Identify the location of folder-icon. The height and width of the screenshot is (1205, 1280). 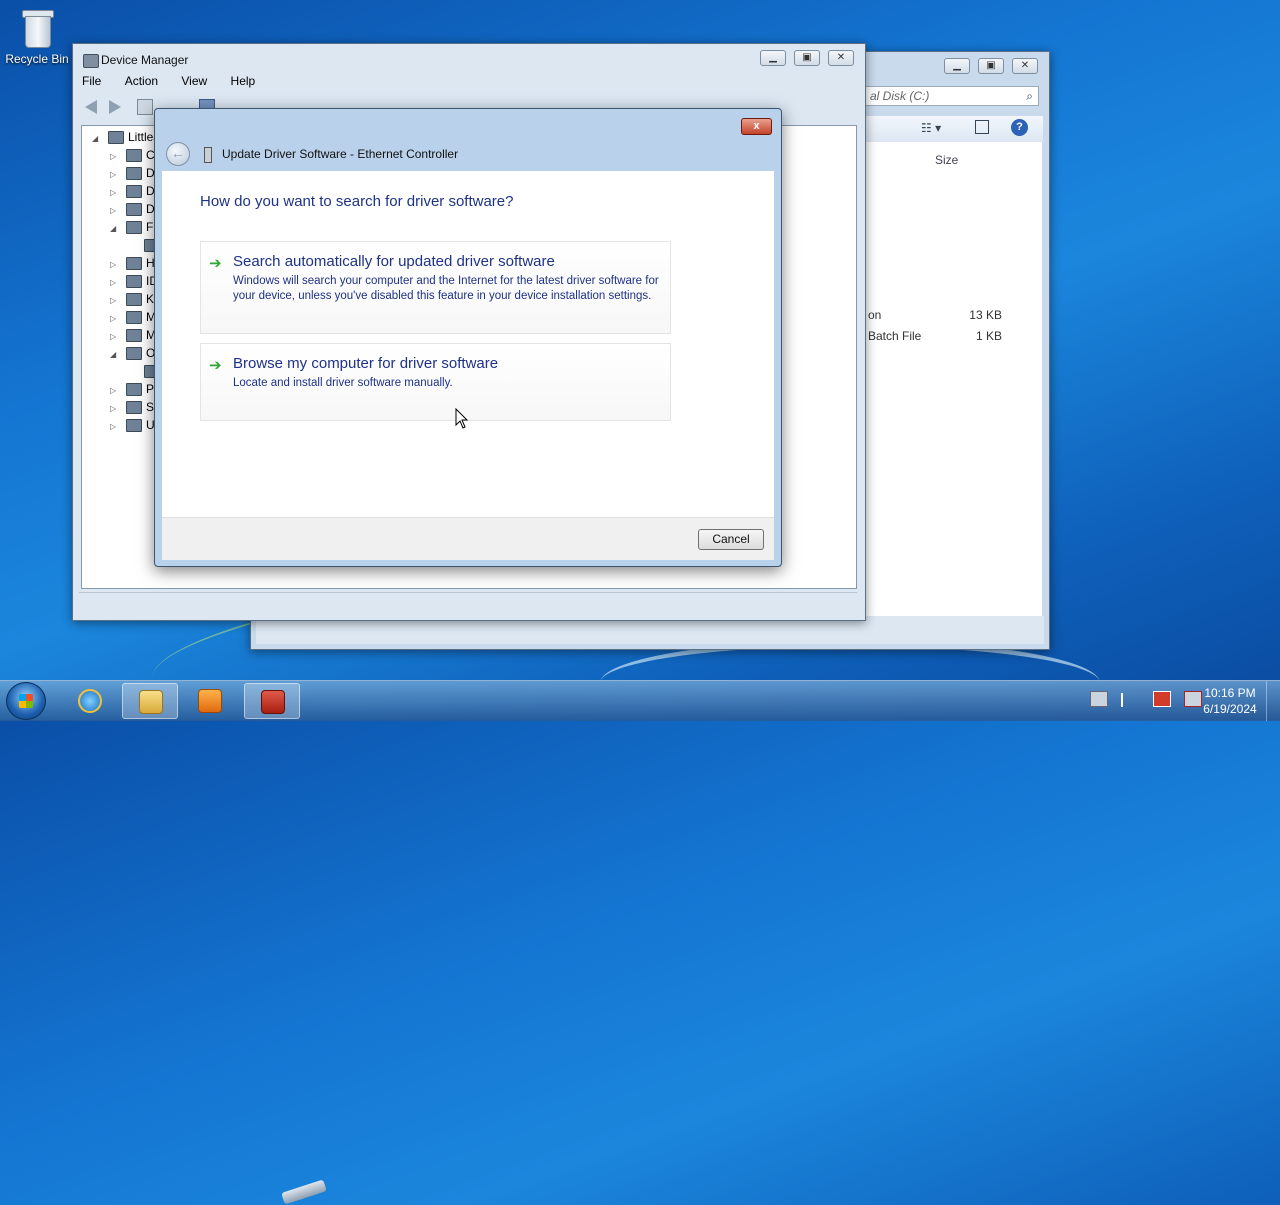
(151, 702).